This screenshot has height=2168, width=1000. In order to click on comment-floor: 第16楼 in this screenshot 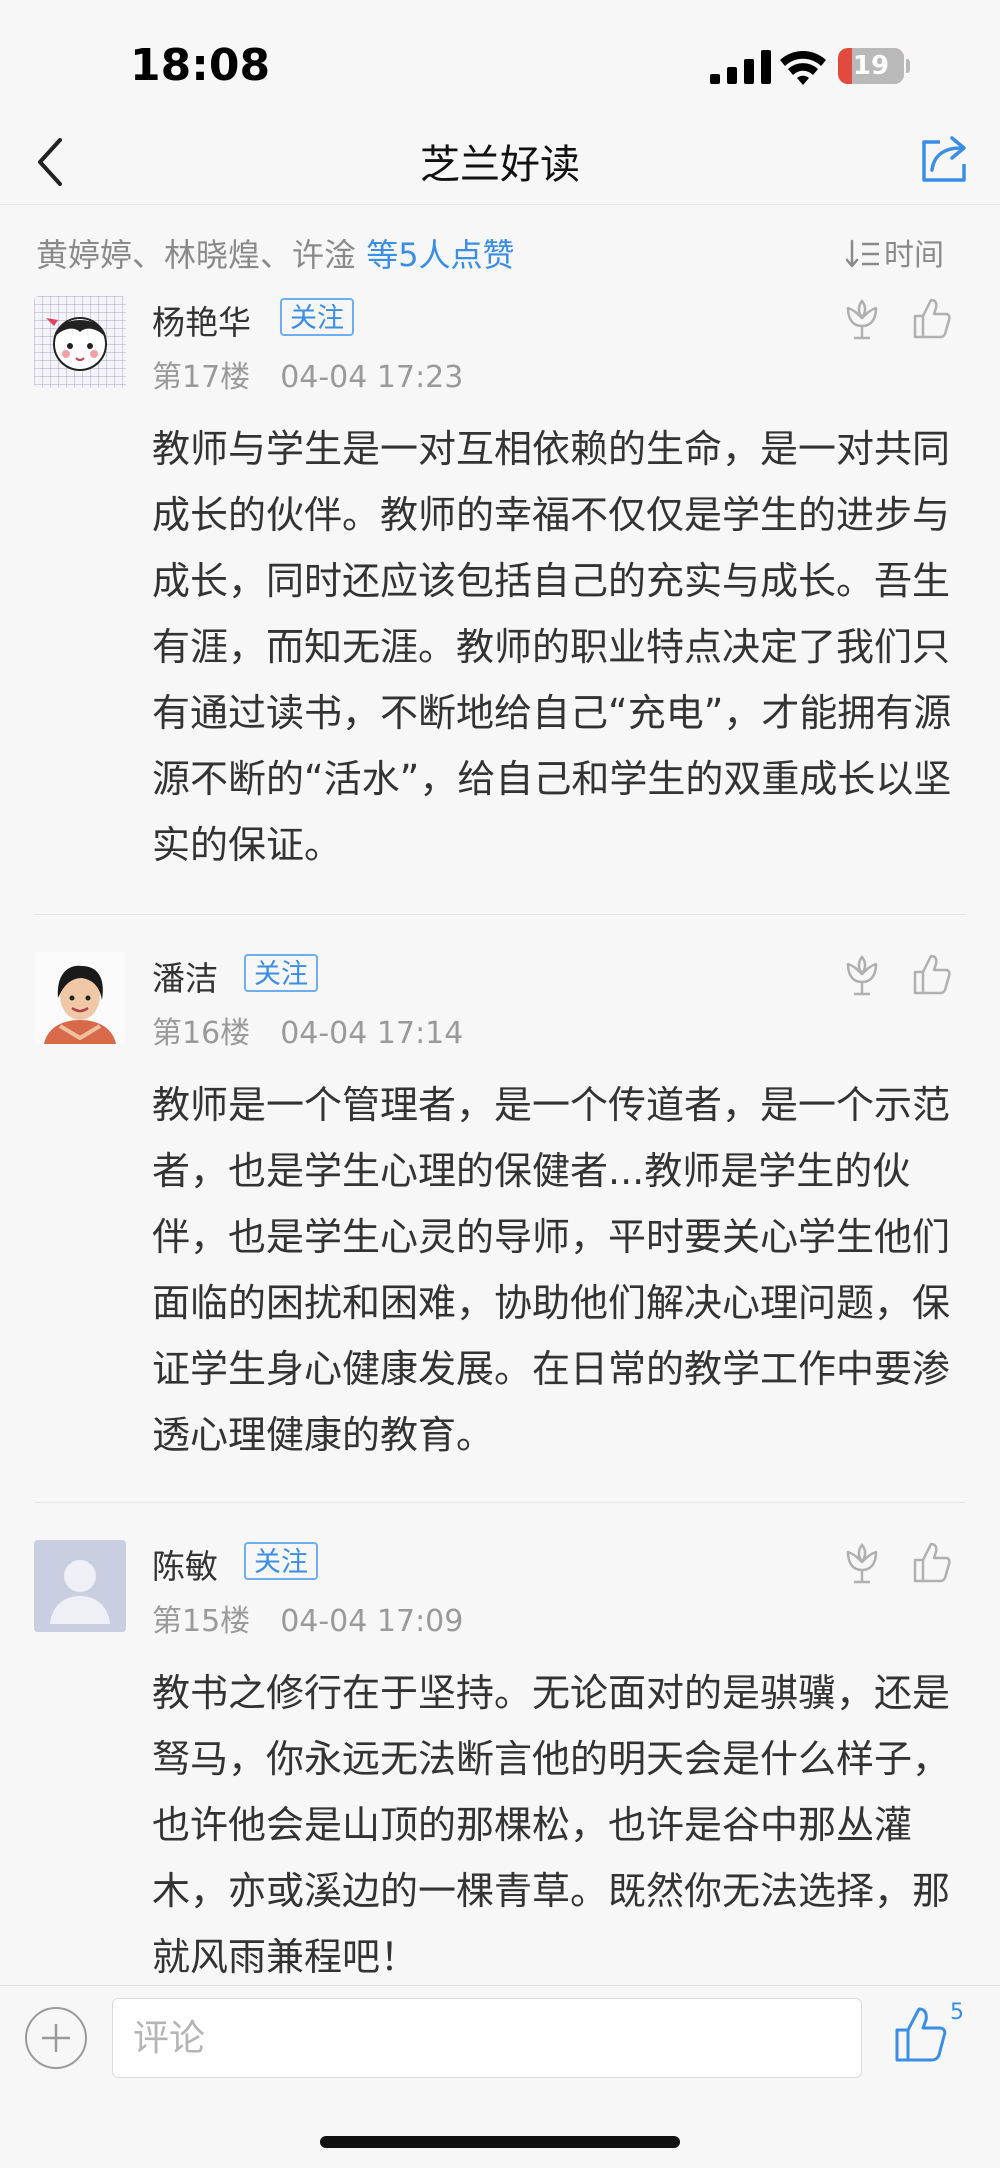, I will do `click(201, 1033)`.